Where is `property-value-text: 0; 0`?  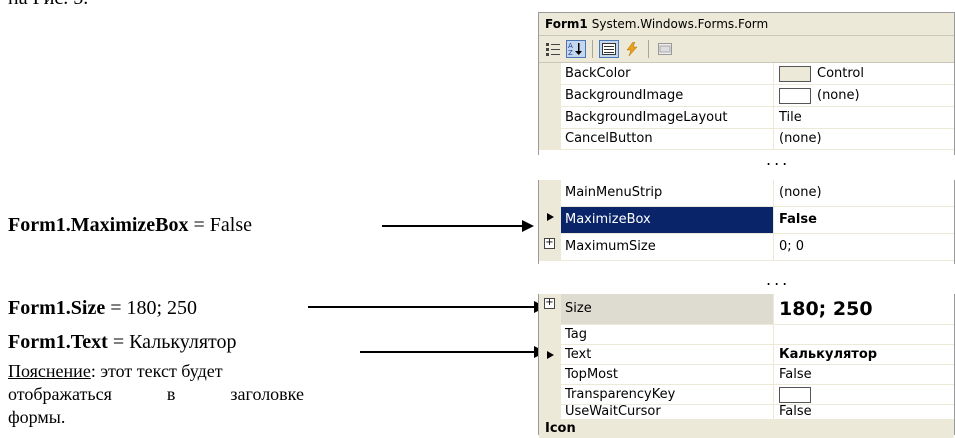 property-value-text: 0; 0 is located at coordinates (792, 246).